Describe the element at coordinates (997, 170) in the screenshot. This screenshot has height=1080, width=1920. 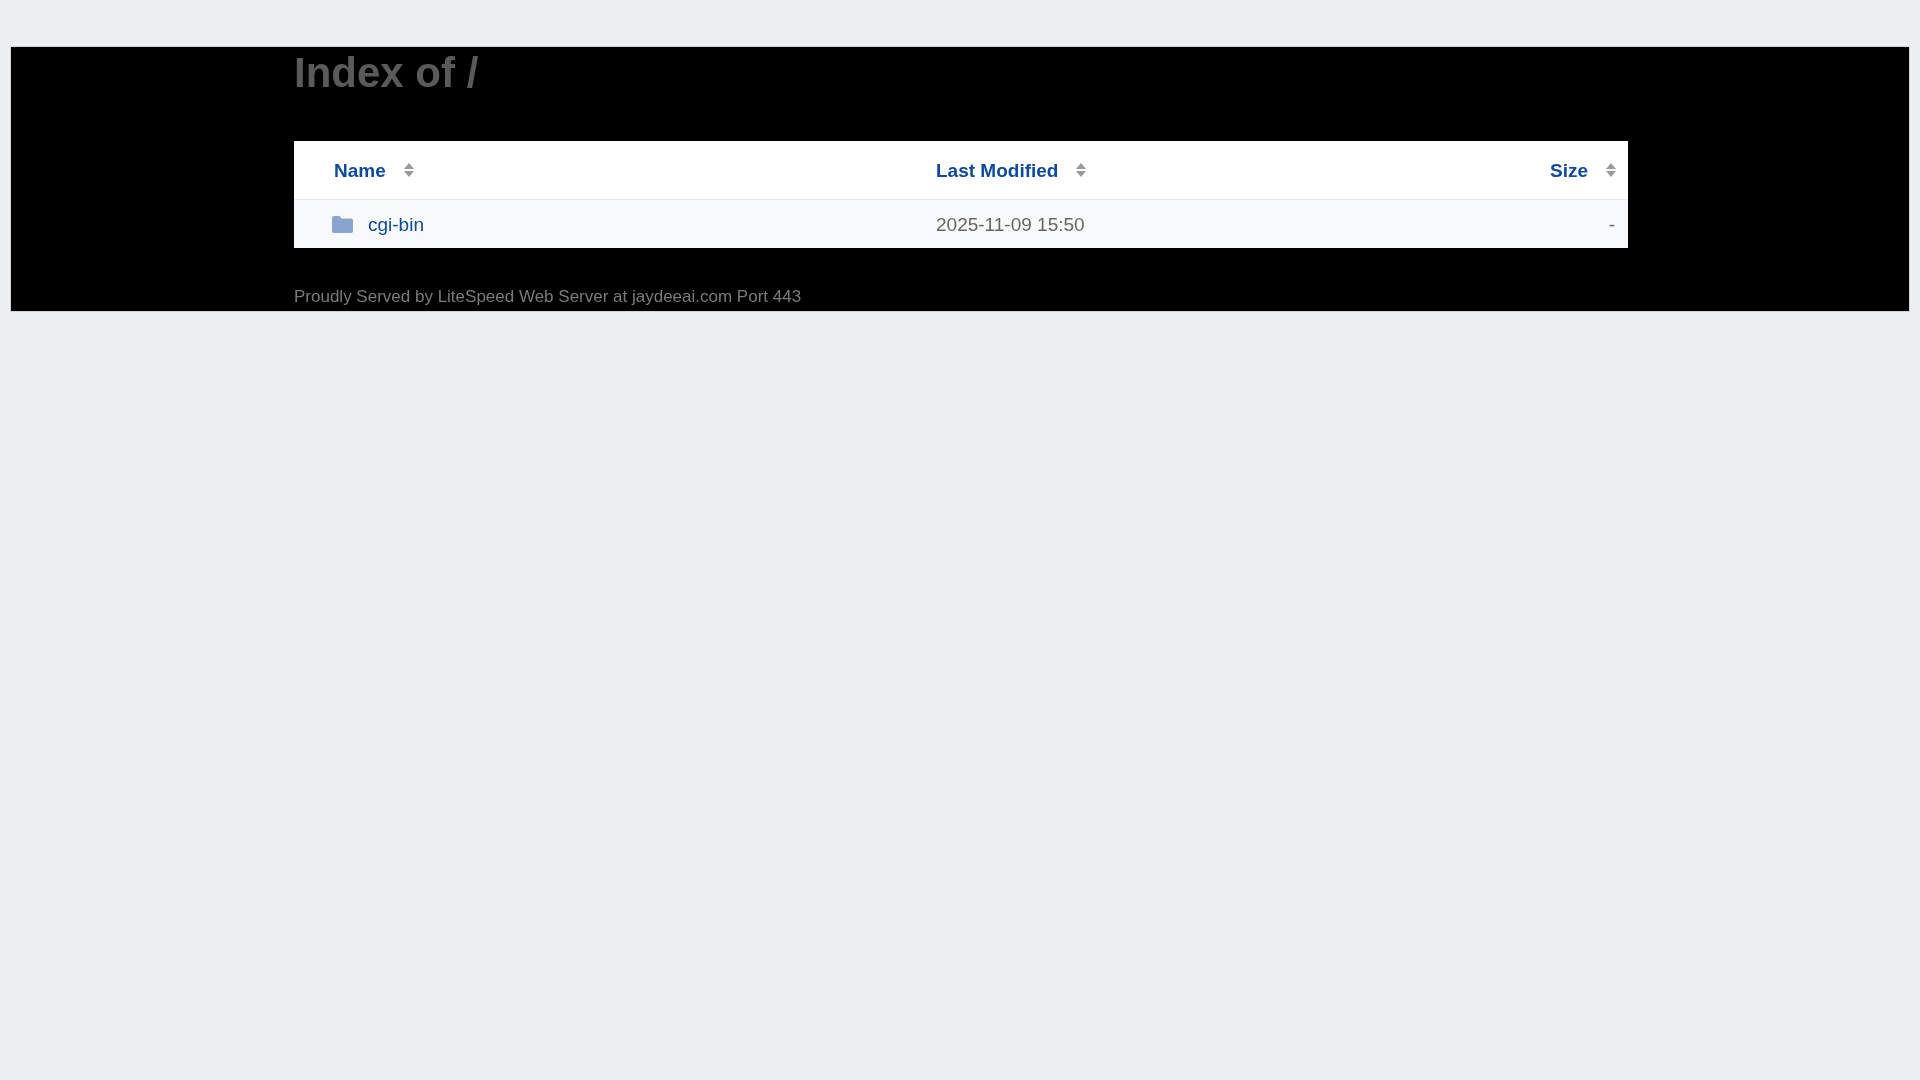
I see `column-header-link: Last Modified` at that location.